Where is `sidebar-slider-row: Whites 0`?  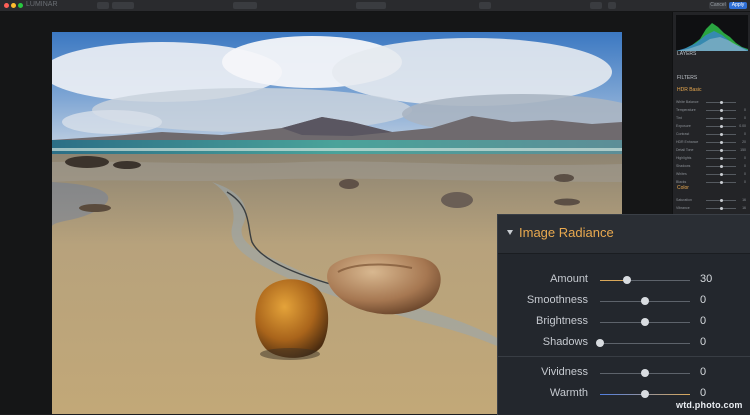 sidebar-slider-row: Whites 0 is located at coordinates (712, 174).